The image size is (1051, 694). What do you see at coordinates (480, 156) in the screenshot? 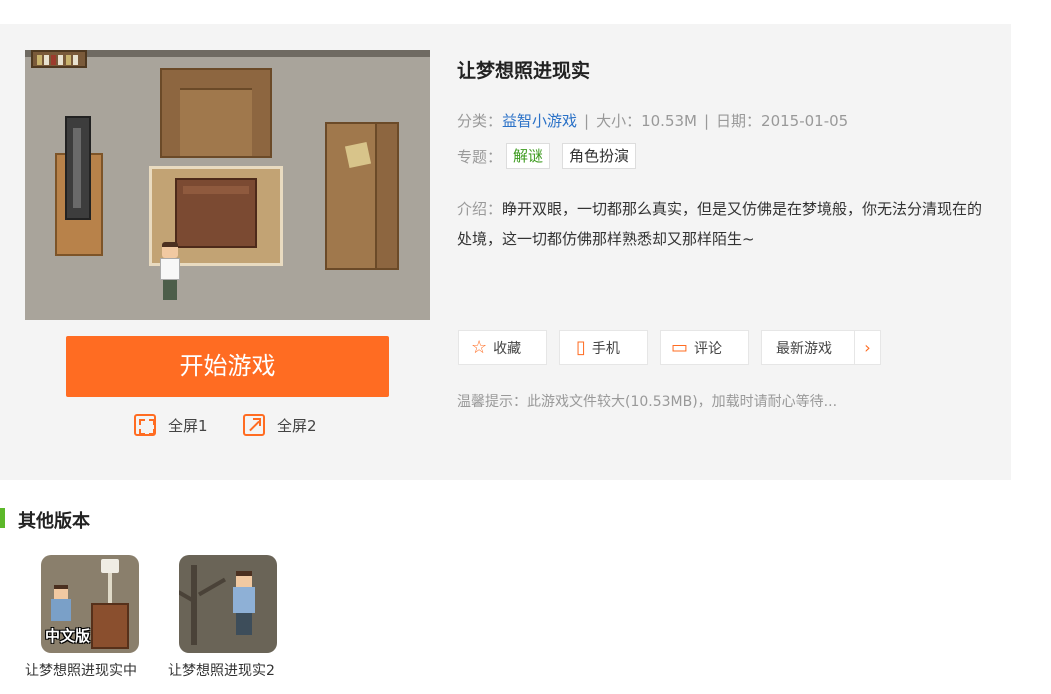
I see `topic-label: 专题：` at bounding box center [480, 156].